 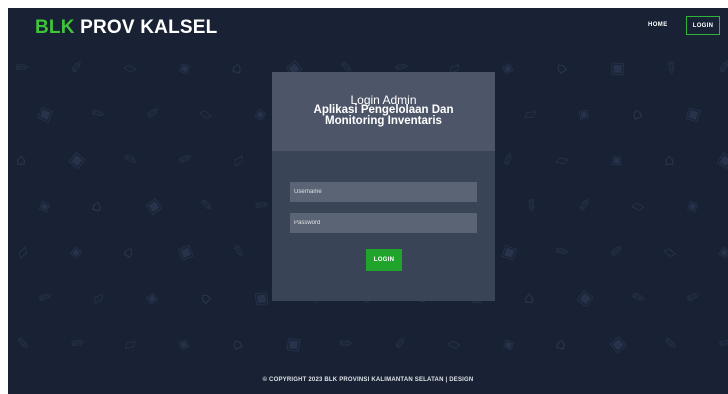 I want to click on nav-home-link: HOME, so click(x=658, y=25).